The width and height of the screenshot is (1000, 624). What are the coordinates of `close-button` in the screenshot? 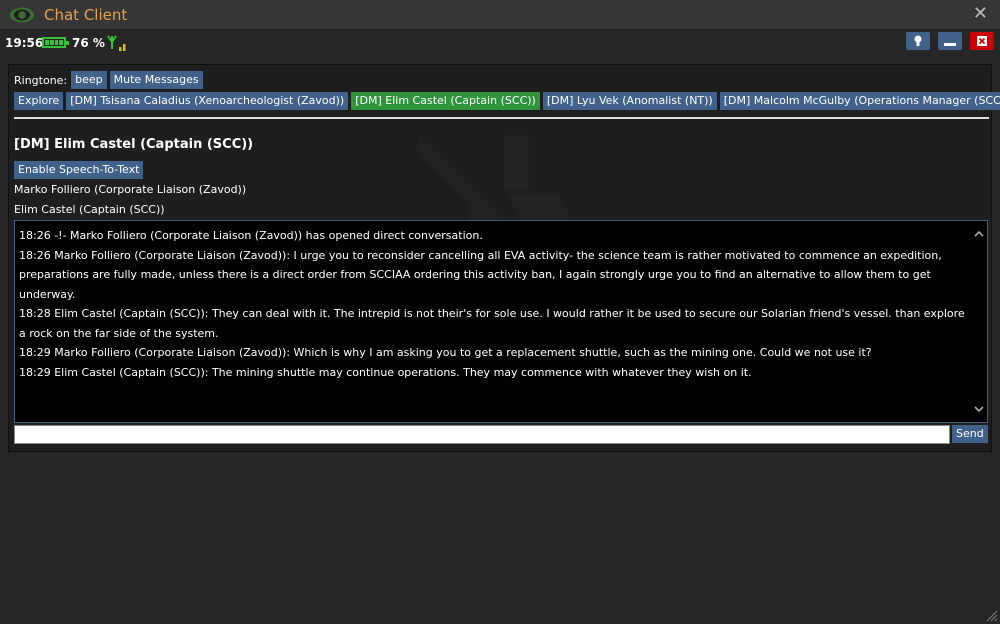 It's located at (982, 41).